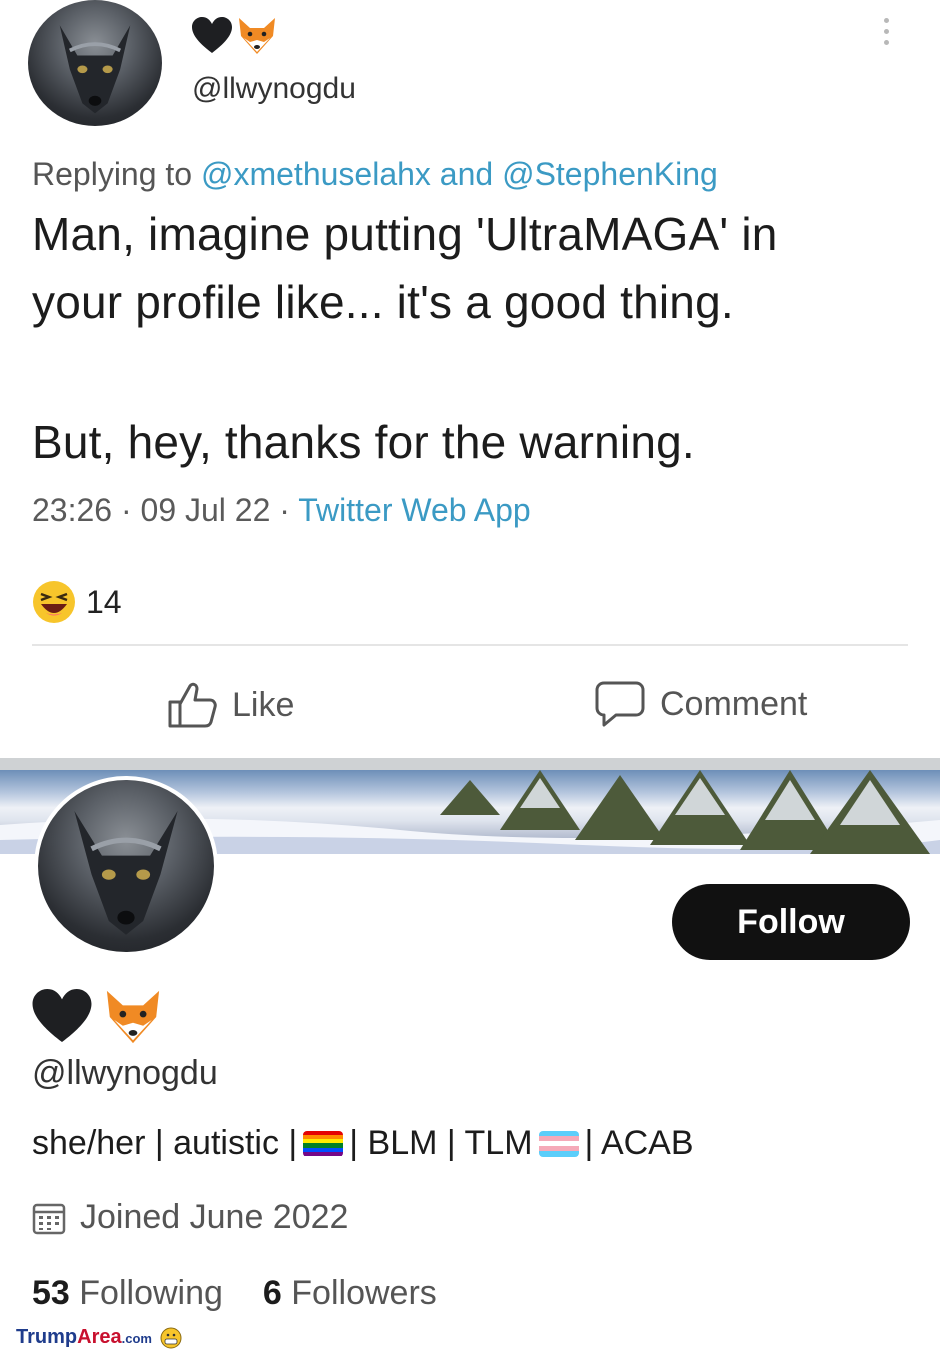  What do you see at coordinates (466, 174) in the screenshot?
I see `reply-and: and` at bounding box center [466, 174].